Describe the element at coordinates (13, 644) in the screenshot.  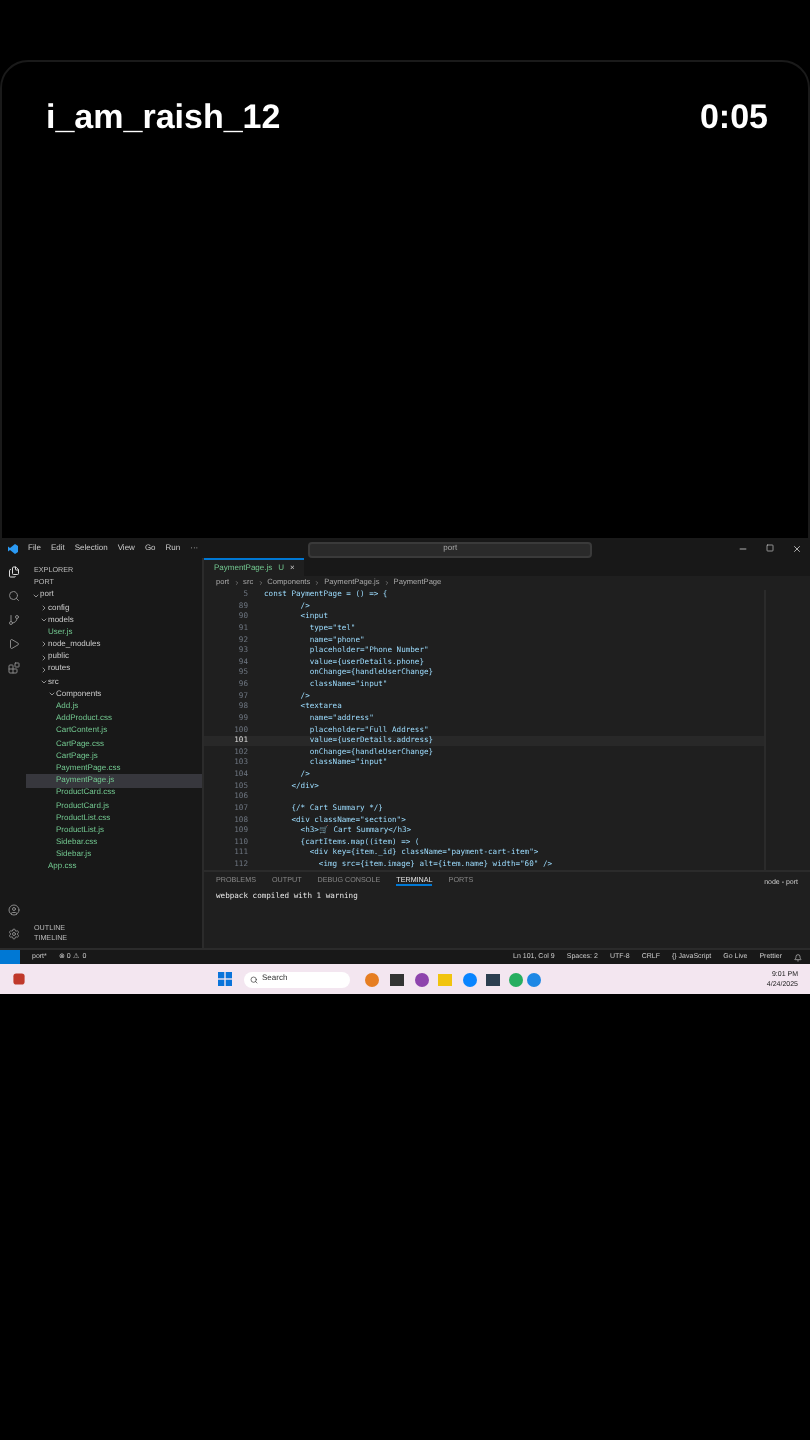
I see `run-icon` at that location.